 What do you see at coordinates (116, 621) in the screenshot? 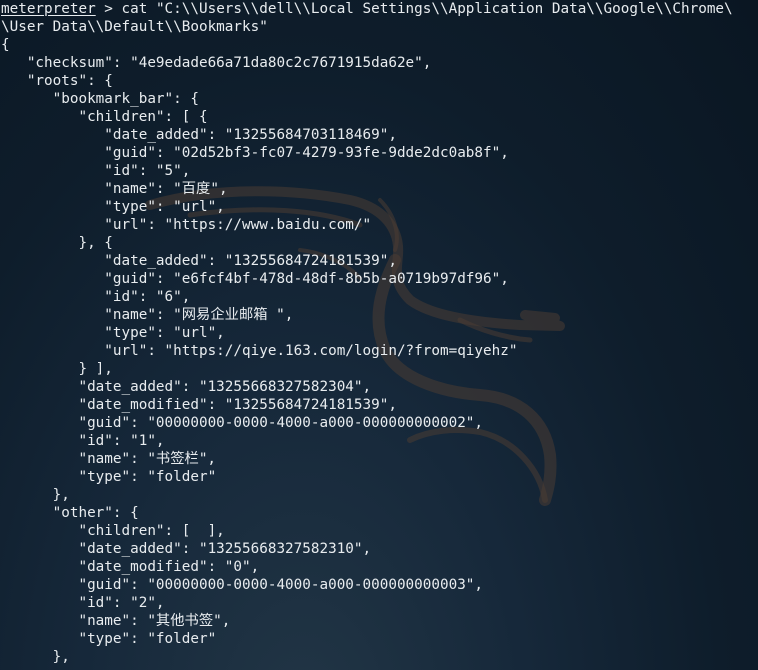
I see `output-line: "name": "其他书签",` at bounding box center [116, 621].